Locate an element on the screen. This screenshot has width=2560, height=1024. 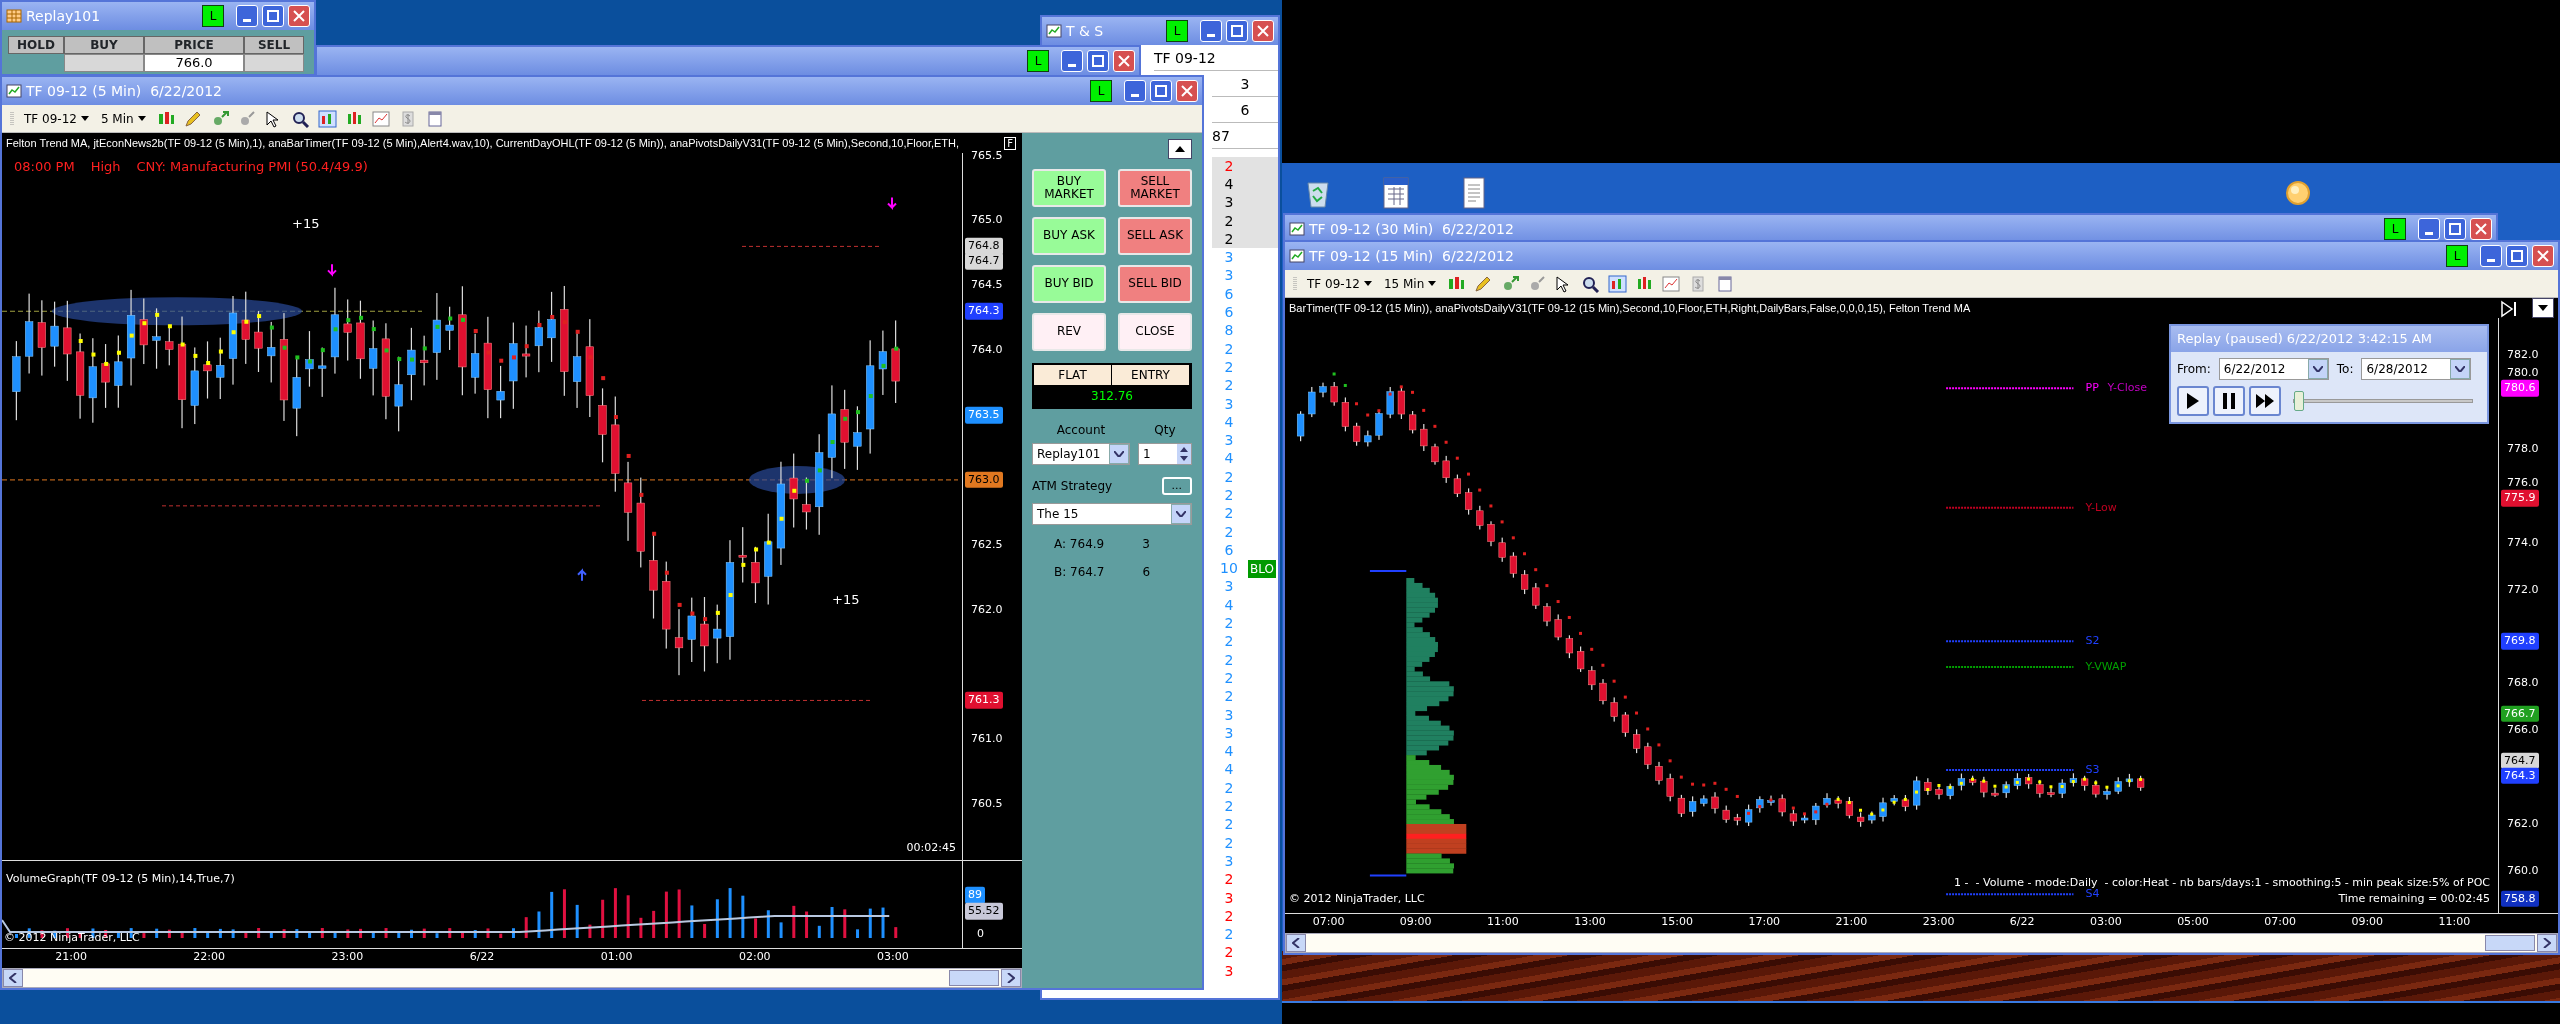
slider-thumb is located at coordinates (2299, 400).